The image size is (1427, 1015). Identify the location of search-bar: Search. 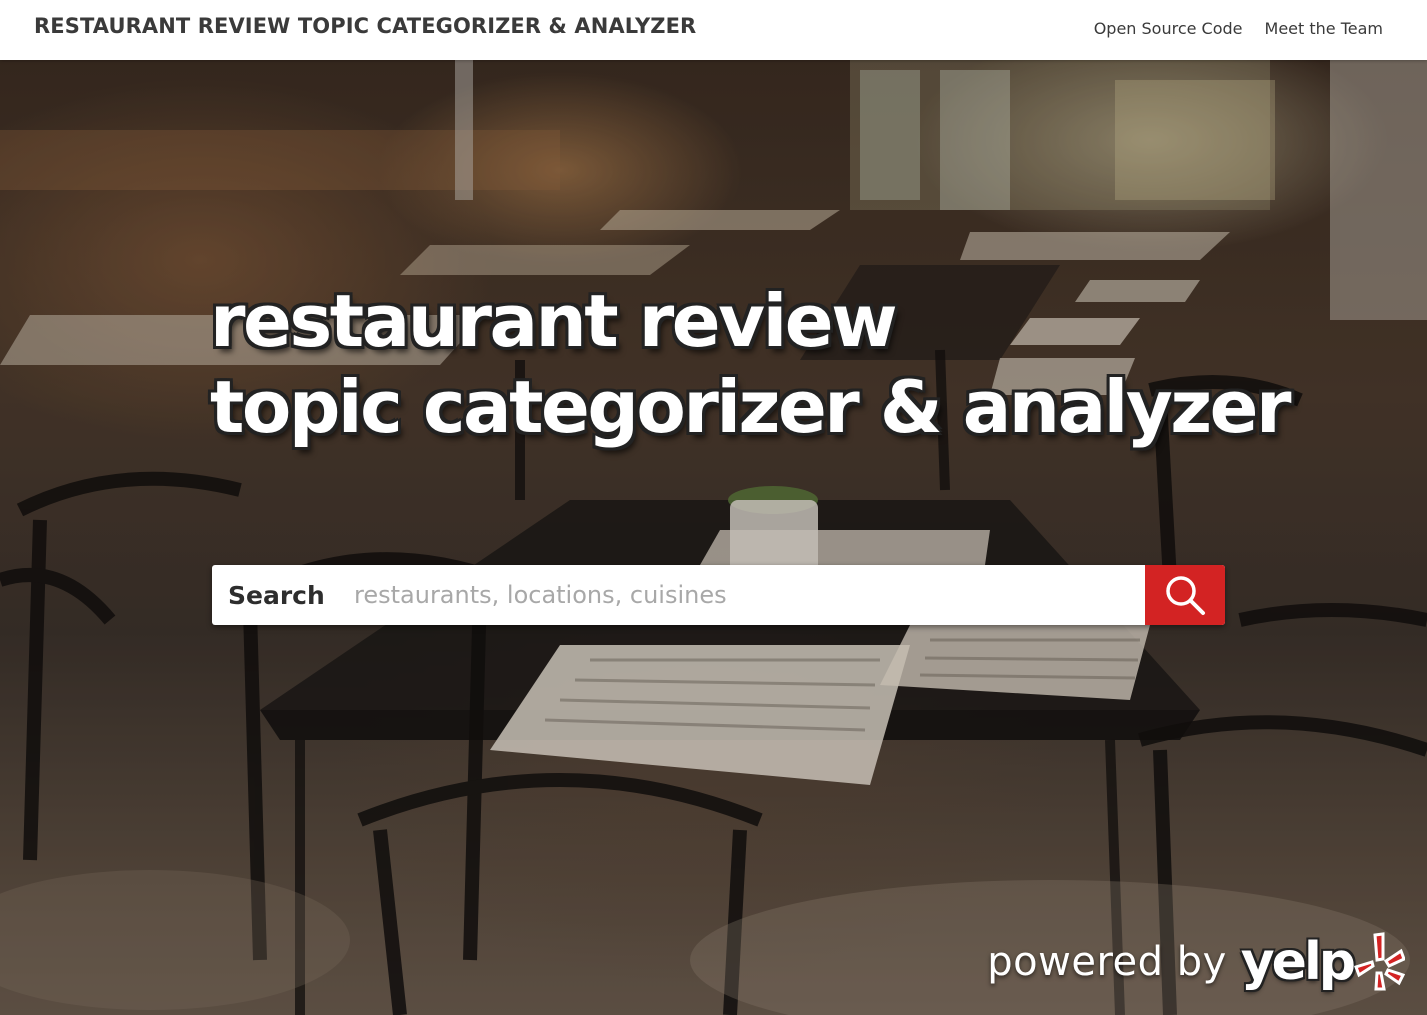
(718, 595).